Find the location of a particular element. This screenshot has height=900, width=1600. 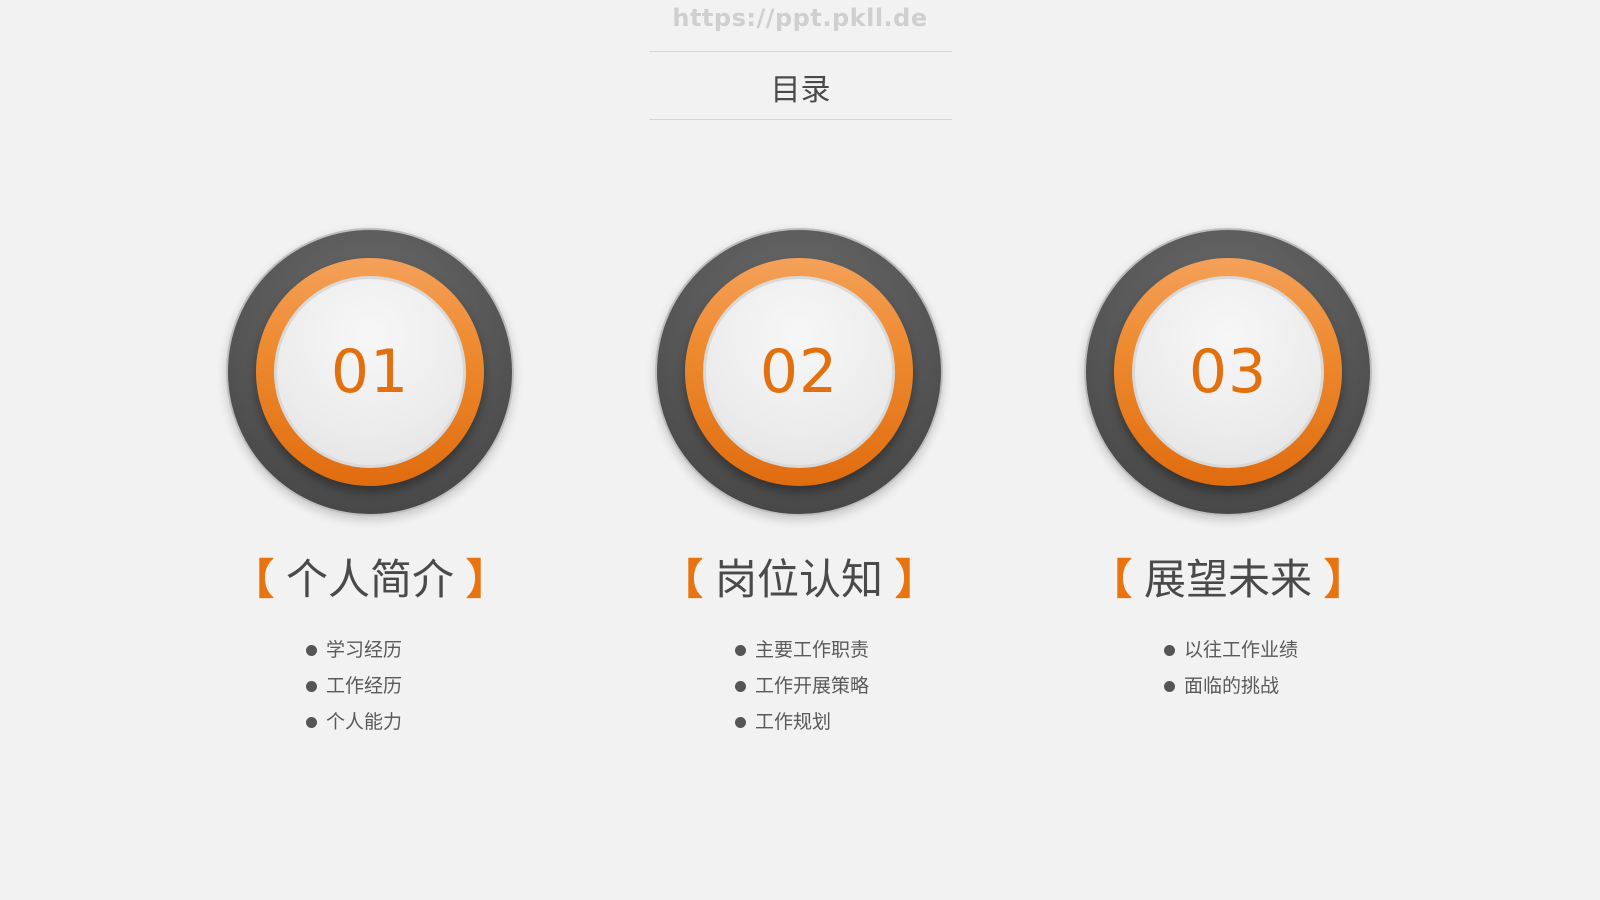

section-item-list: 学习经历 工作经历 个人能力 is located at coordinates (354, 686).